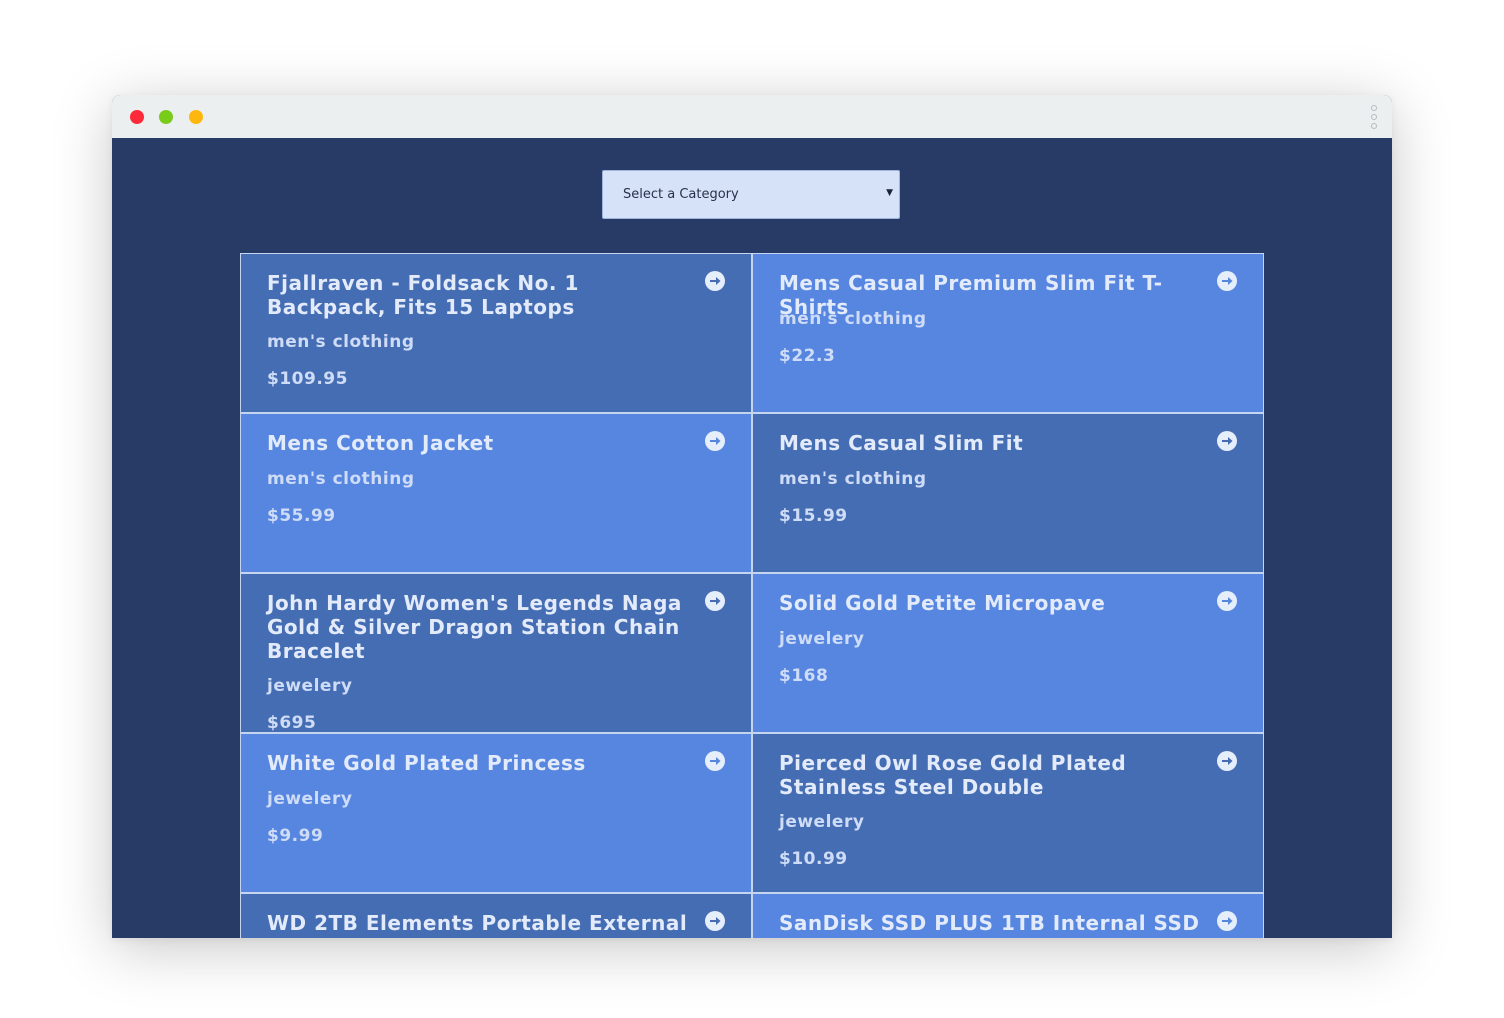 The height and width of the screenshot is (1018, 1504). I want to click on product-price: $22.3, so click(807, 356).